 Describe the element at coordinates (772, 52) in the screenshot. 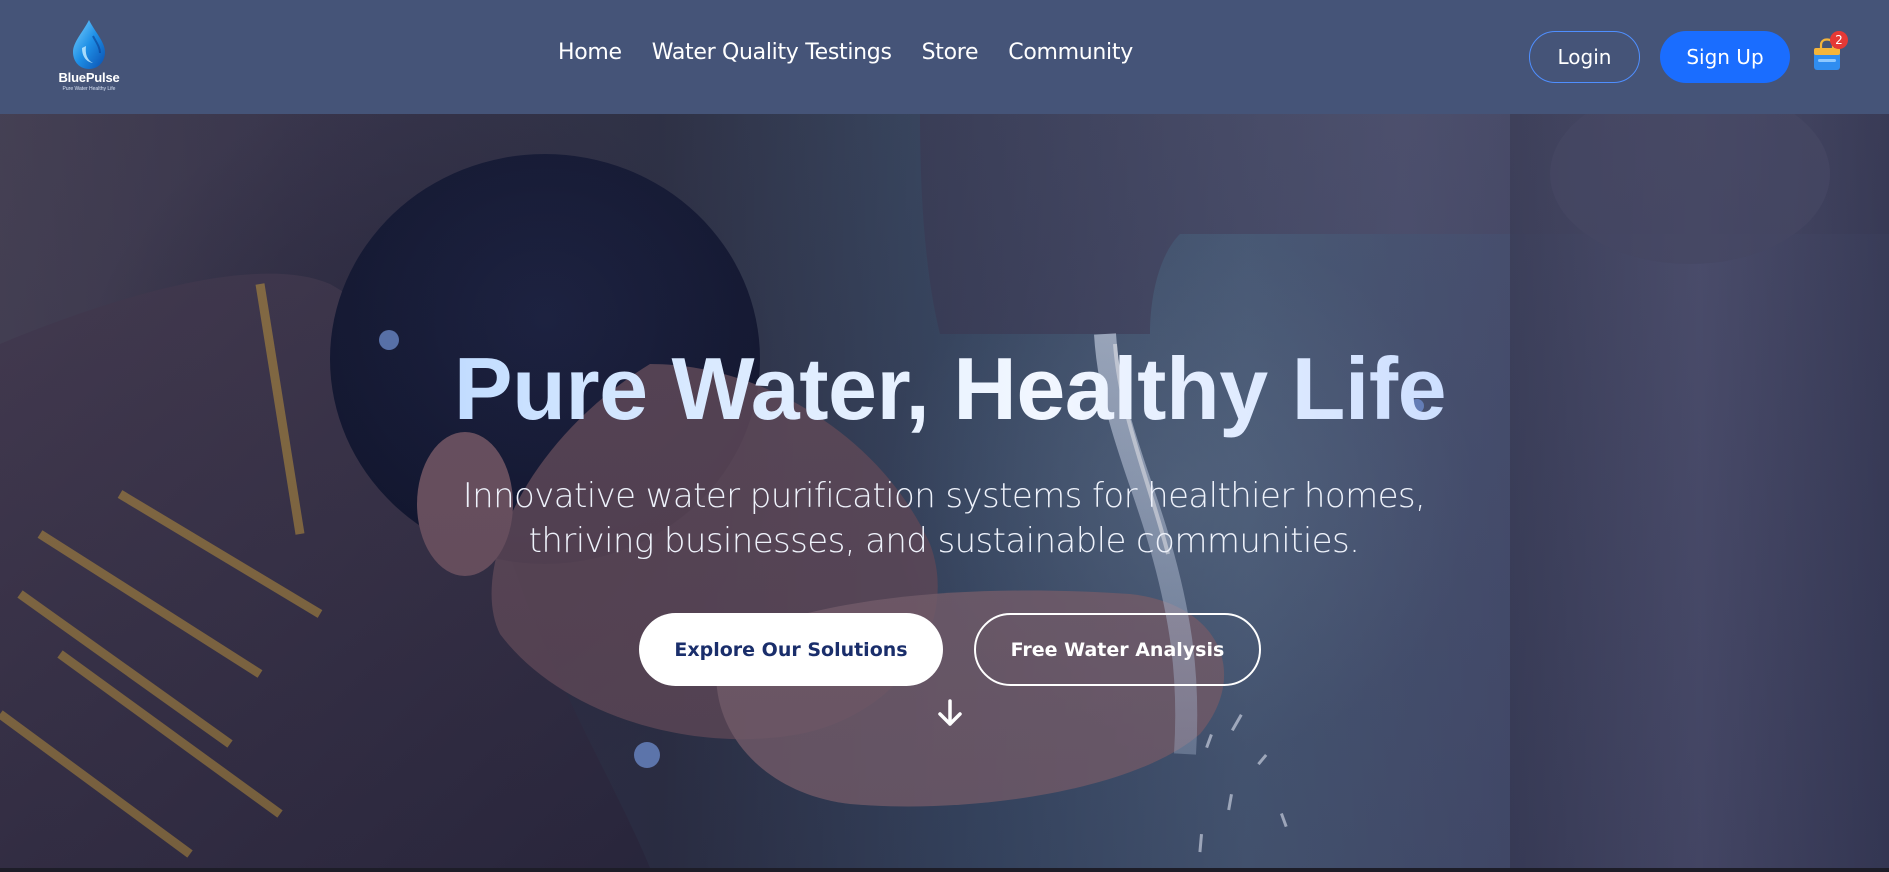

I see `nav-link-water-quality-testings: Water Quality Testings` at that location.